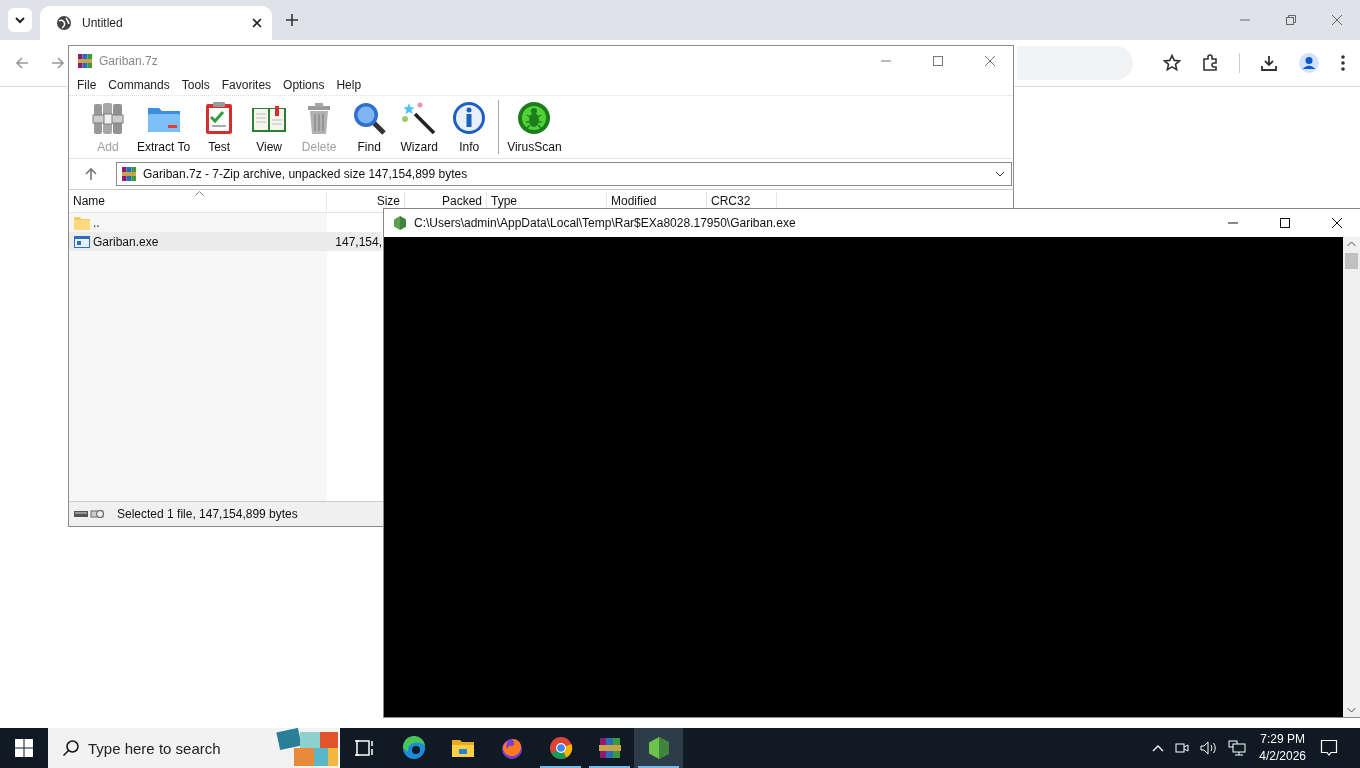 The height and width of the screenshot is (768, 1360). I want to click on toolbar-button: Find, so click(369, 127).